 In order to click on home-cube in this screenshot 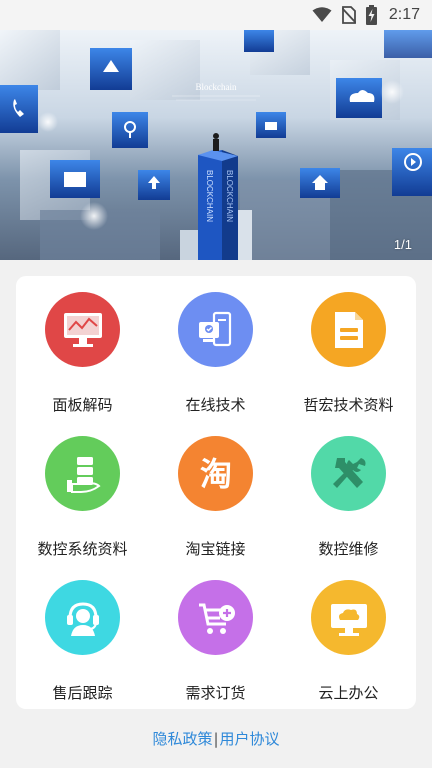, I will do `click(320, 183)`.